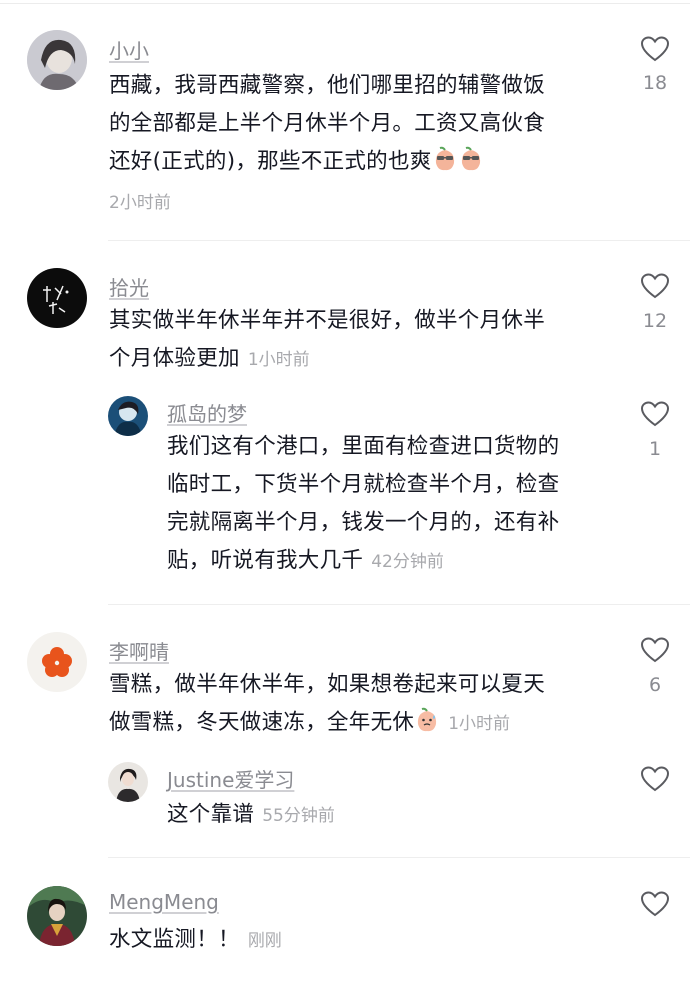 The image size is (690, 981). I want to click on comment-text-line: 我们这有个港口，里面有检查进口货物的, so click(363, 446).